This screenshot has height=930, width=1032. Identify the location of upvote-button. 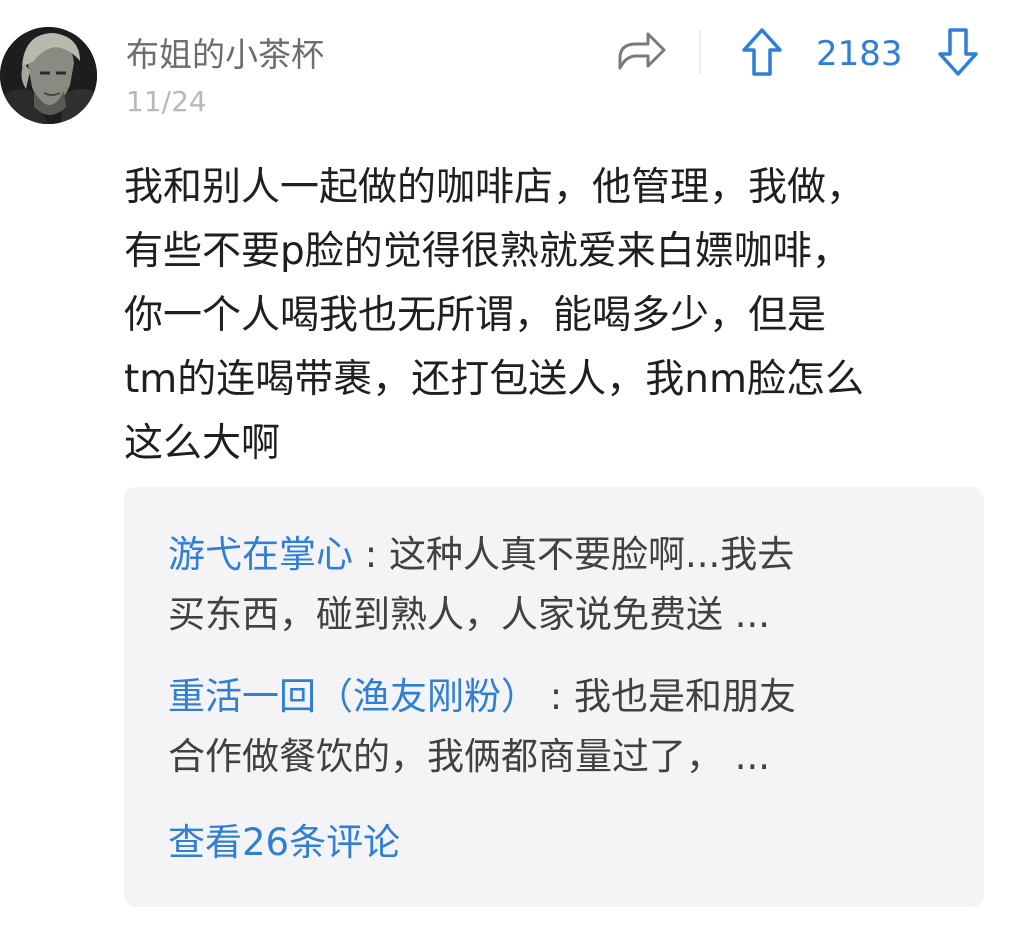
(762, 52).